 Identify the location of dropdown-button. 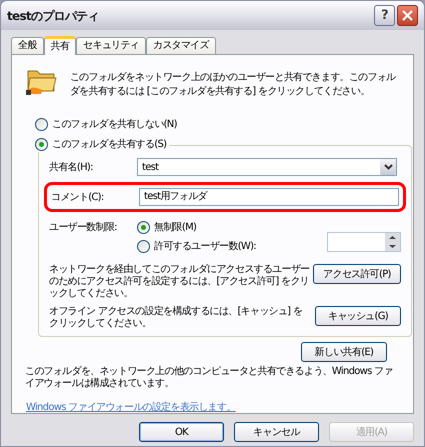
(388, 167).